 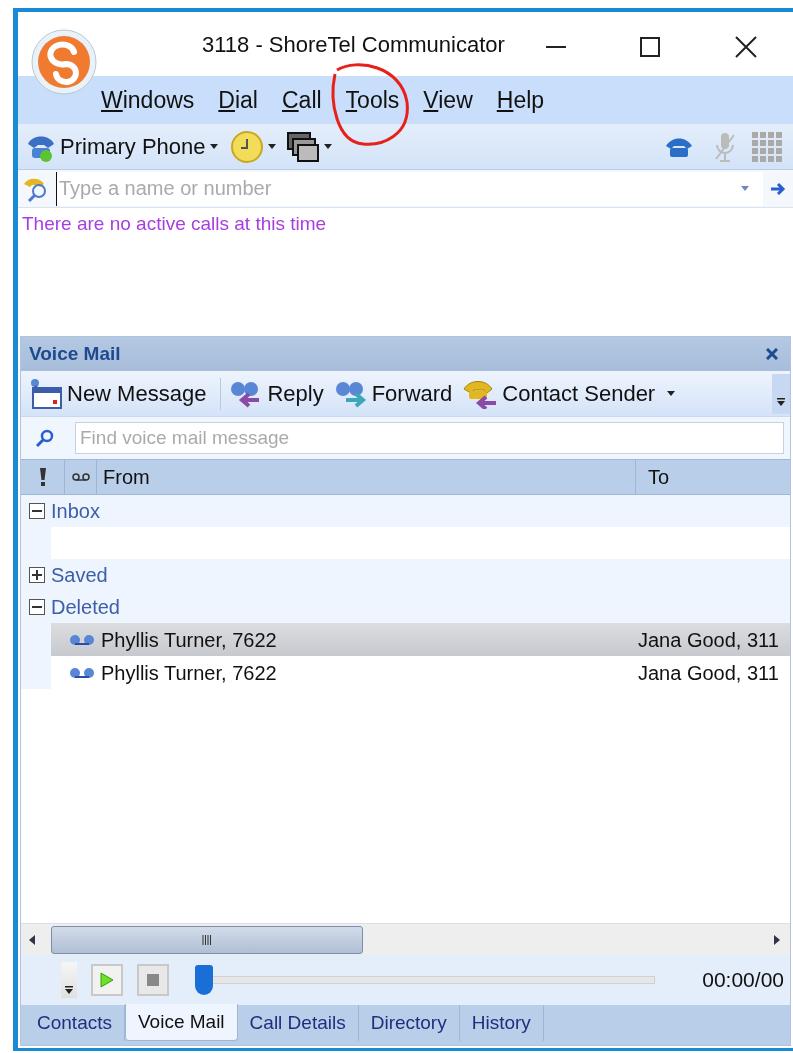 I want to click on toolbar-button: Reply, so click(x=276, y=393).